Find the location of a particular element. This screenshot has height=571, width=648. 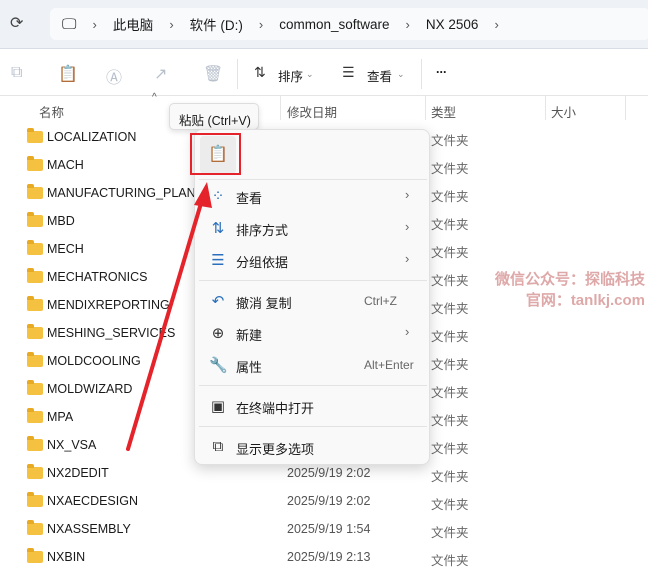

red-arrow-annotation is located at coordinates (169, 316).